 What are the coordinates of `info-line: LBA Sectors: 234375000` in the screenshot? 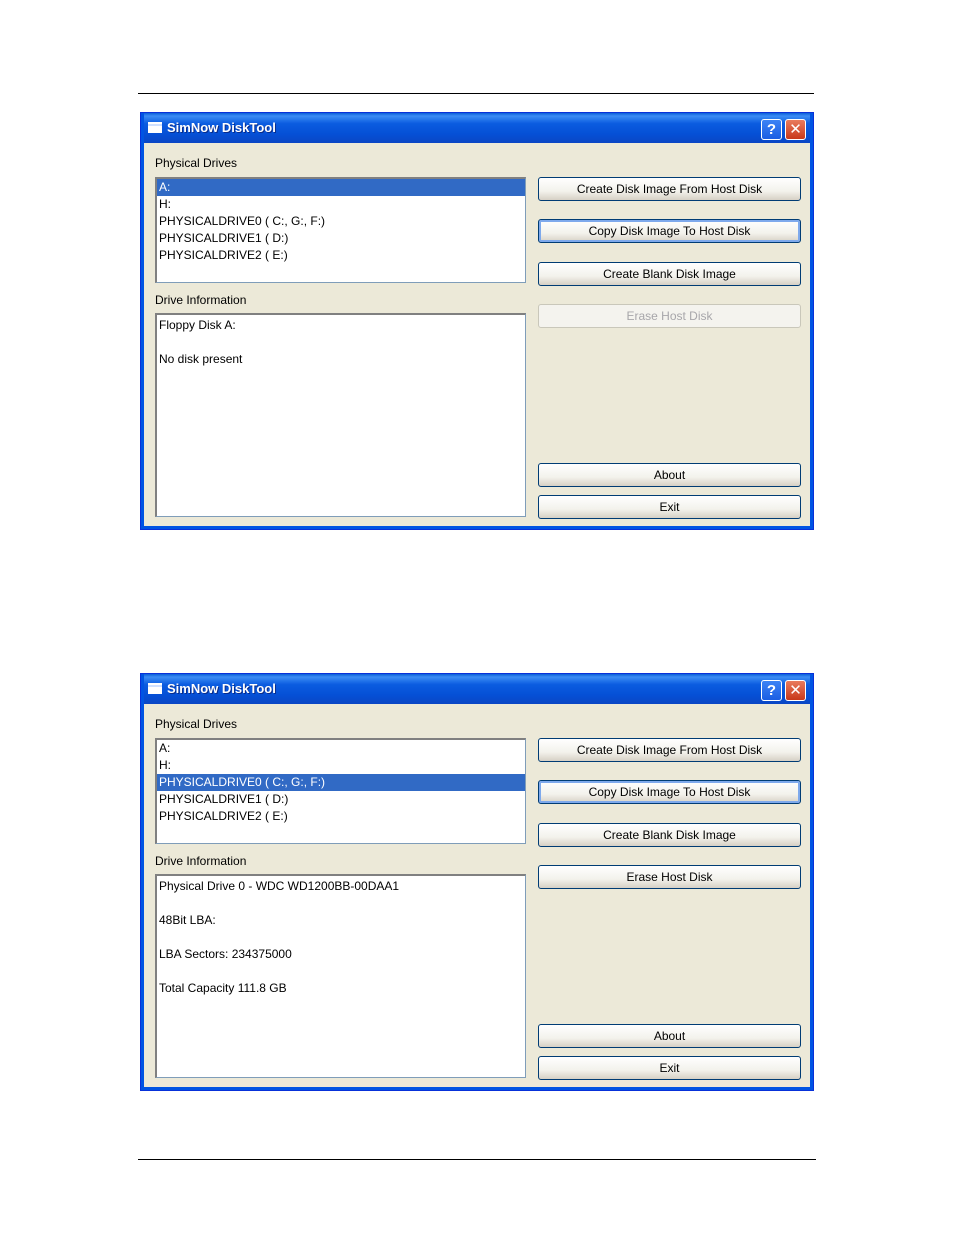 It's located at (225, 954).